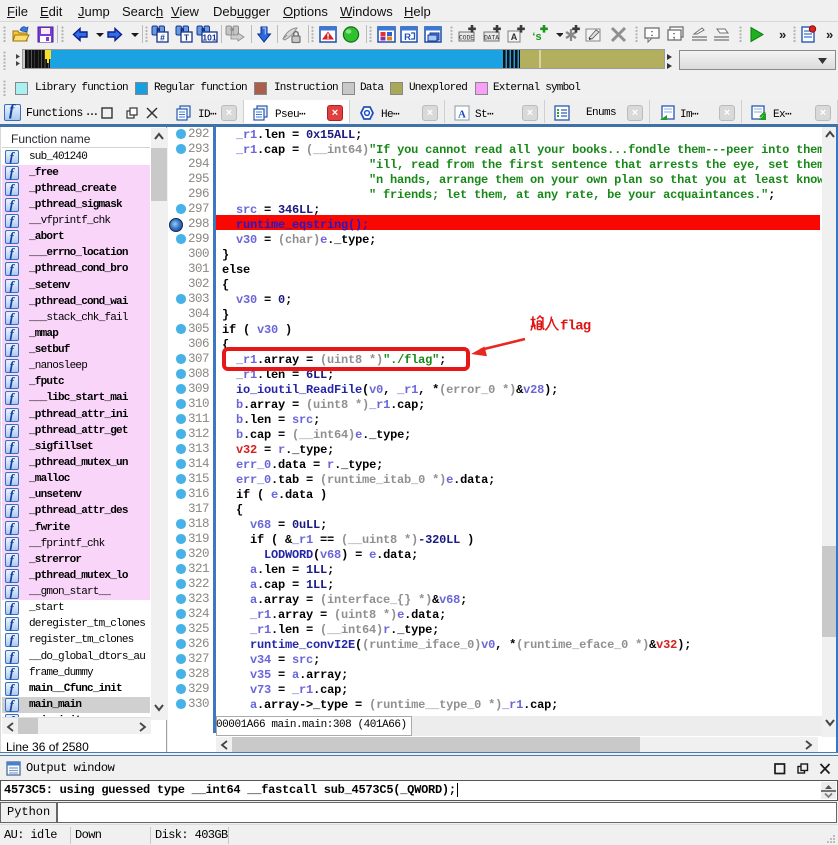 This screenshot has height=845, width=838. What do you see at coordinates (466, 38) in the screenshot?
I see `svg-text: CODE` at bounding box center [466, 38].